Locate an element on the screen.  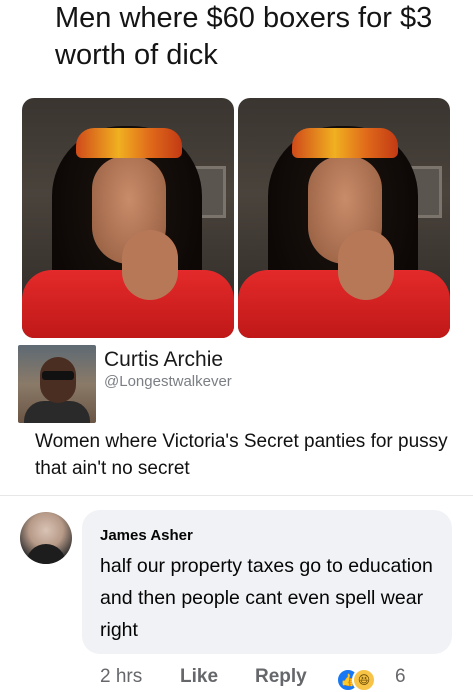
reaction-icons: 👍 😆 is located at coordinates (356, 679).